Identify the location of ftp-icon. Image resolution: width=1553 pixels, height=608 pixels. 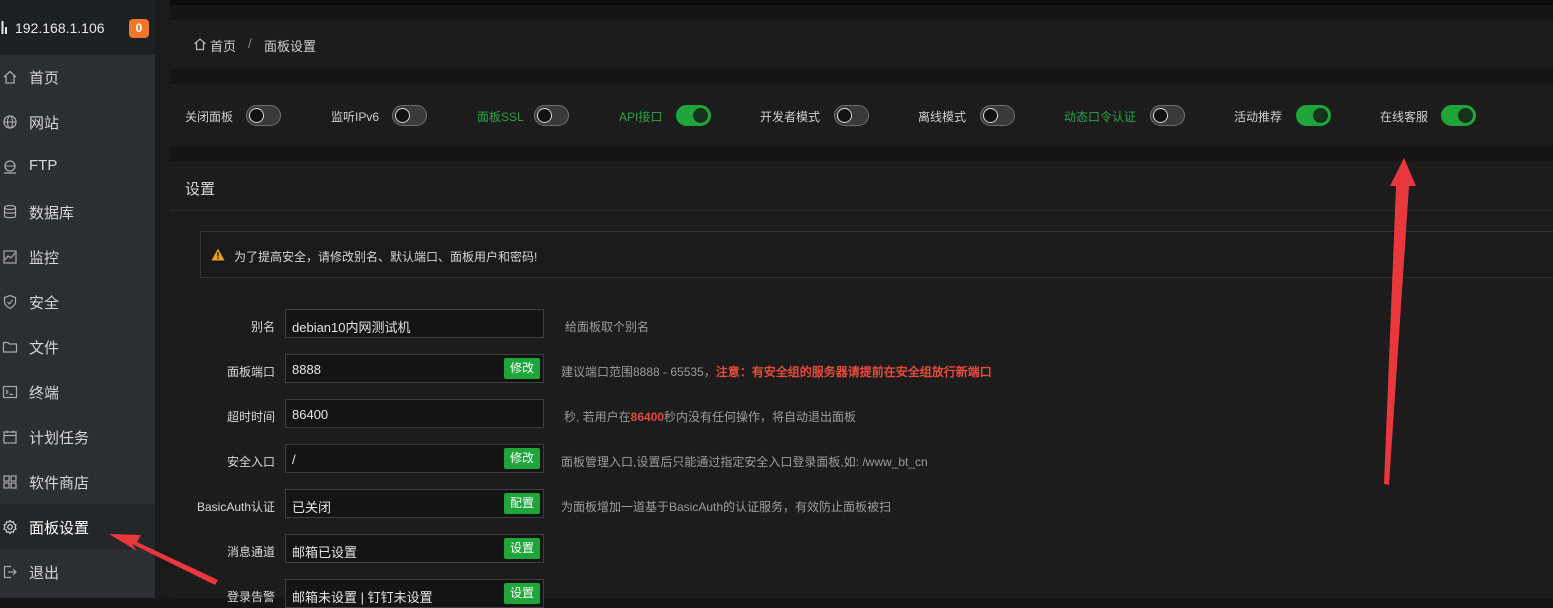
(10, 167).